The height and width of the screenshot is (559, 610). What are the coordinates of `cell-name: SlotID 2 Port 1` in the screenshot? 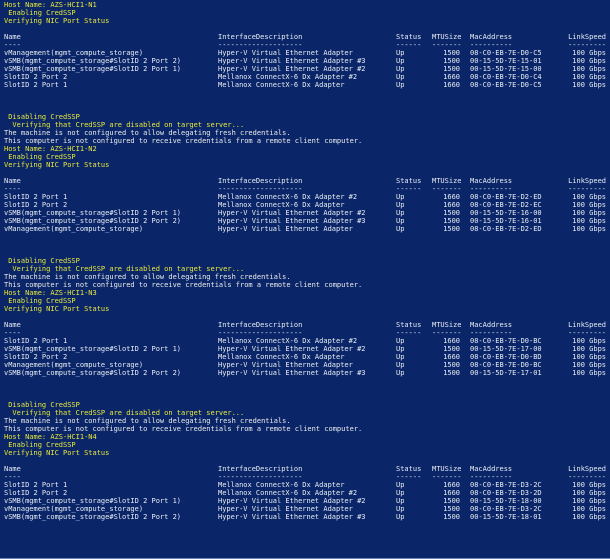 It's located at (36, 485).